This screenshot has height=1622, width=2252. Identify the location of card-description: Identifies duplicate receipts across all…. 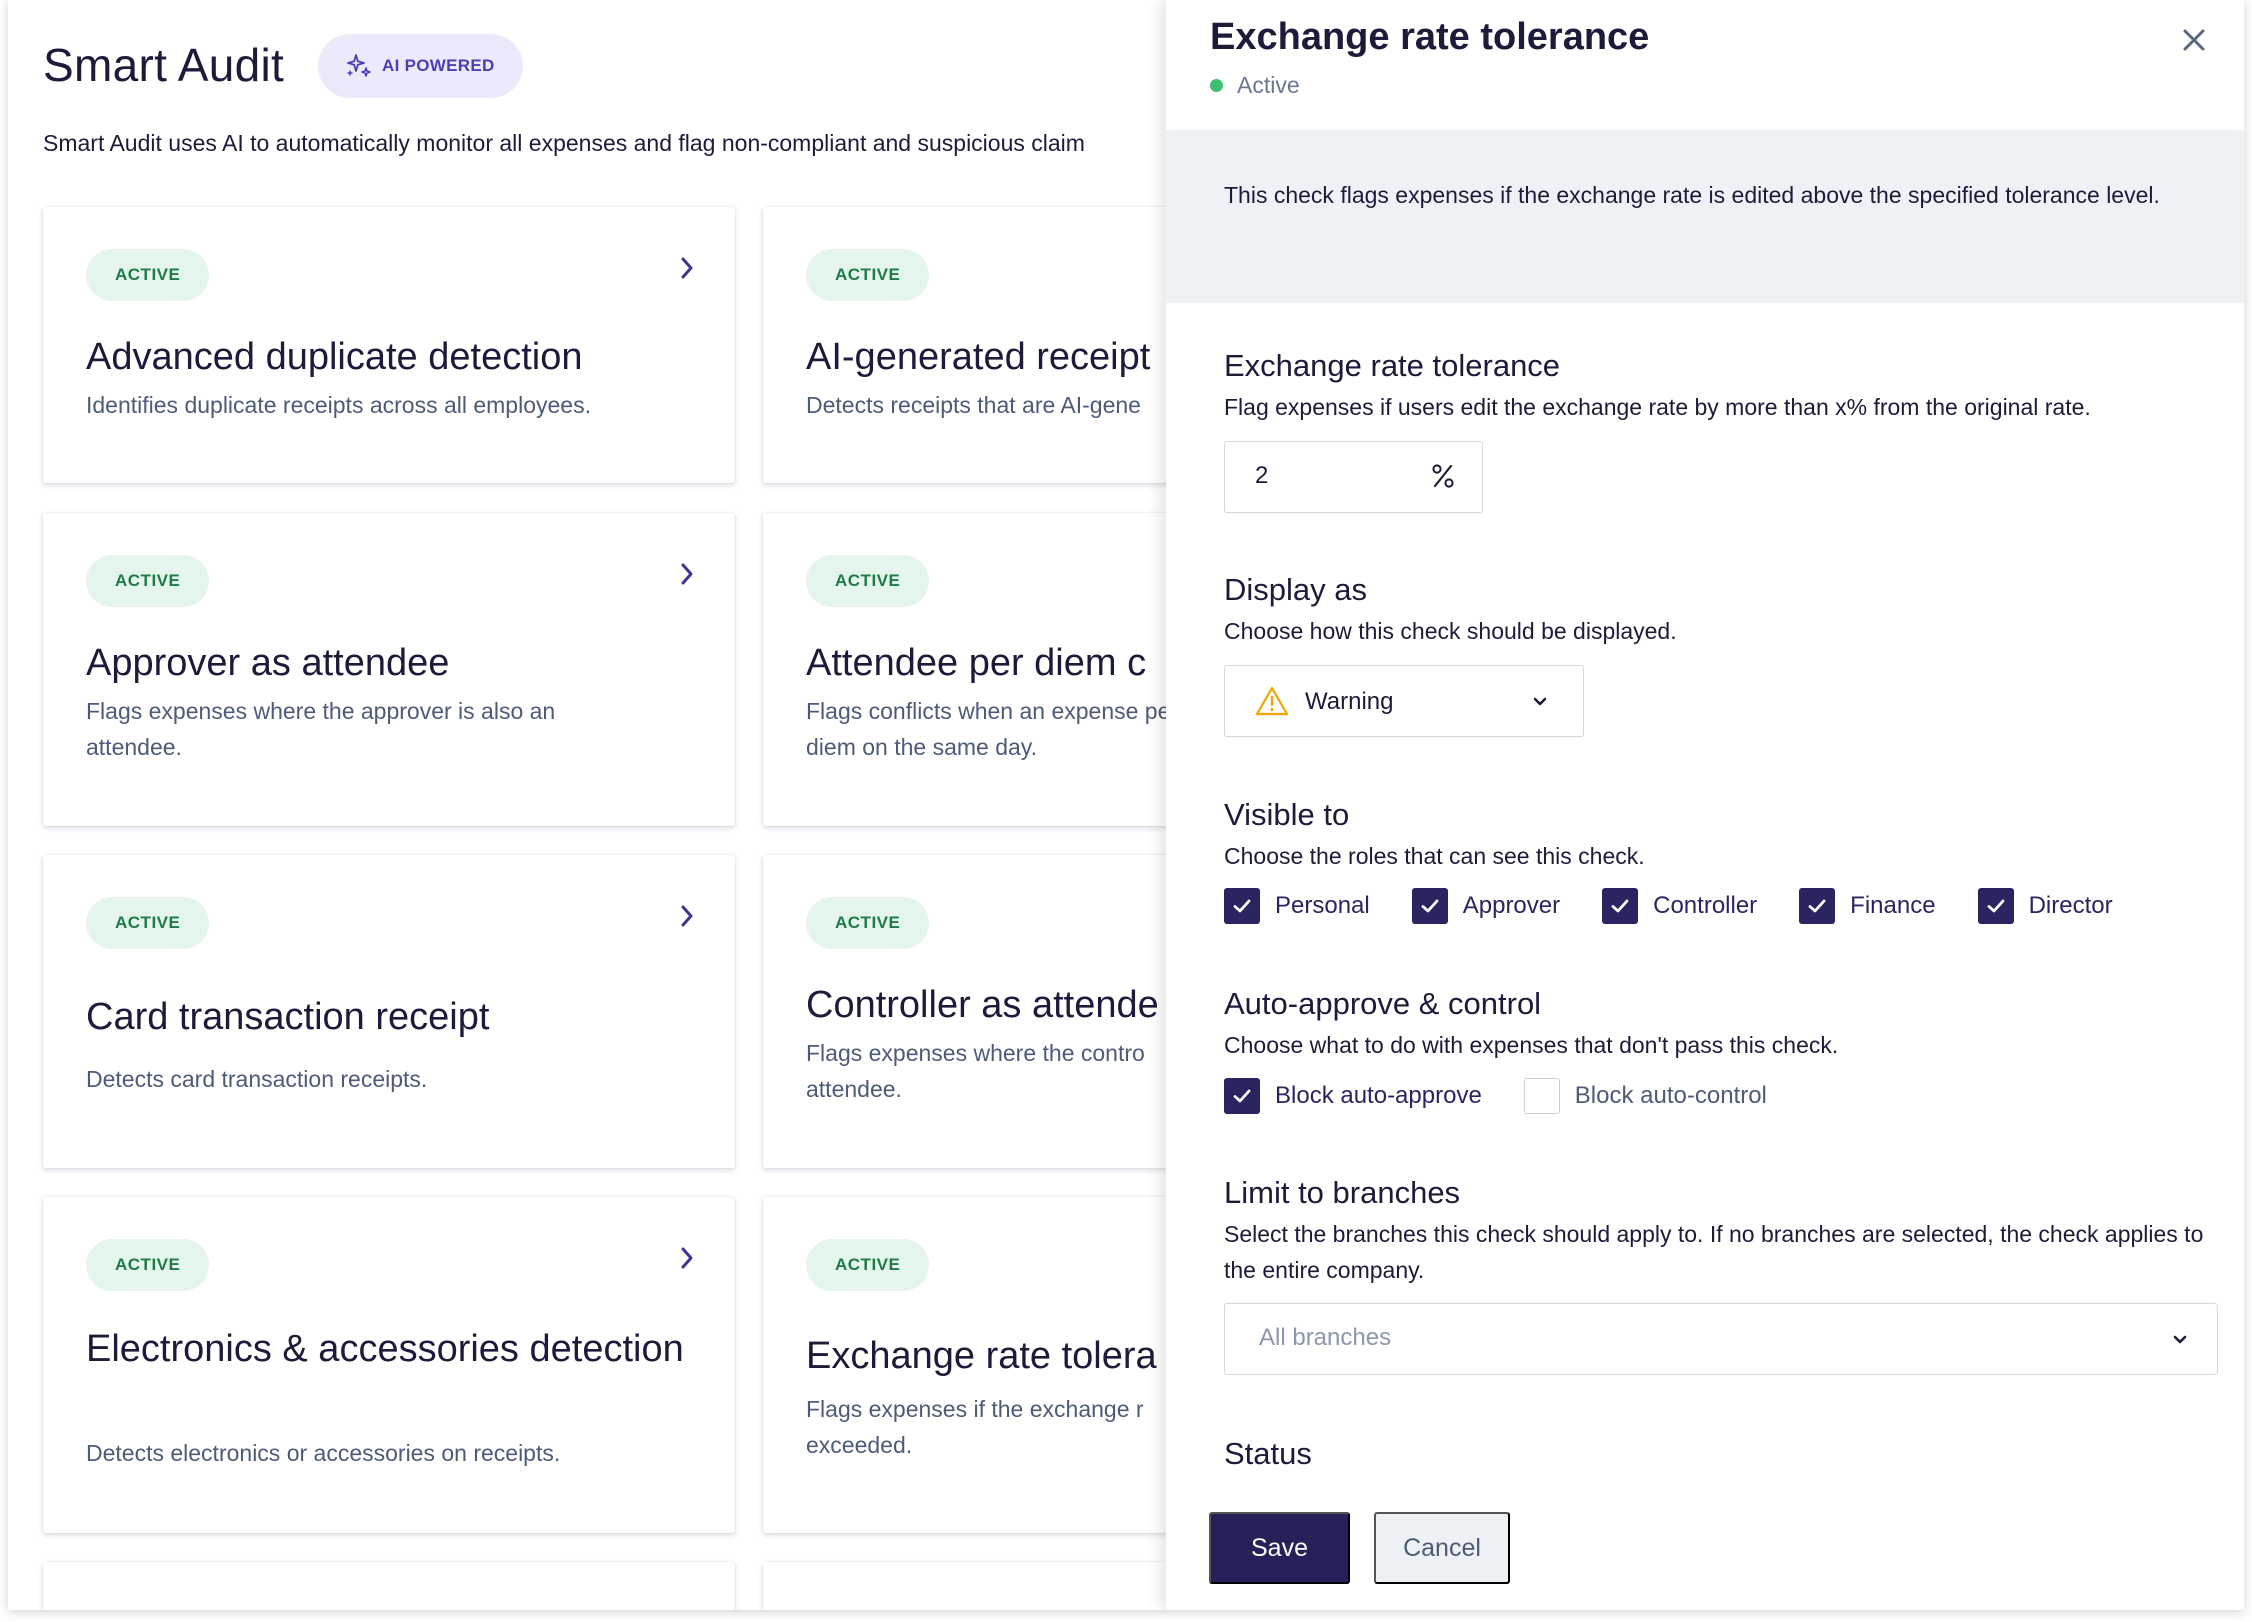
(338, 405).